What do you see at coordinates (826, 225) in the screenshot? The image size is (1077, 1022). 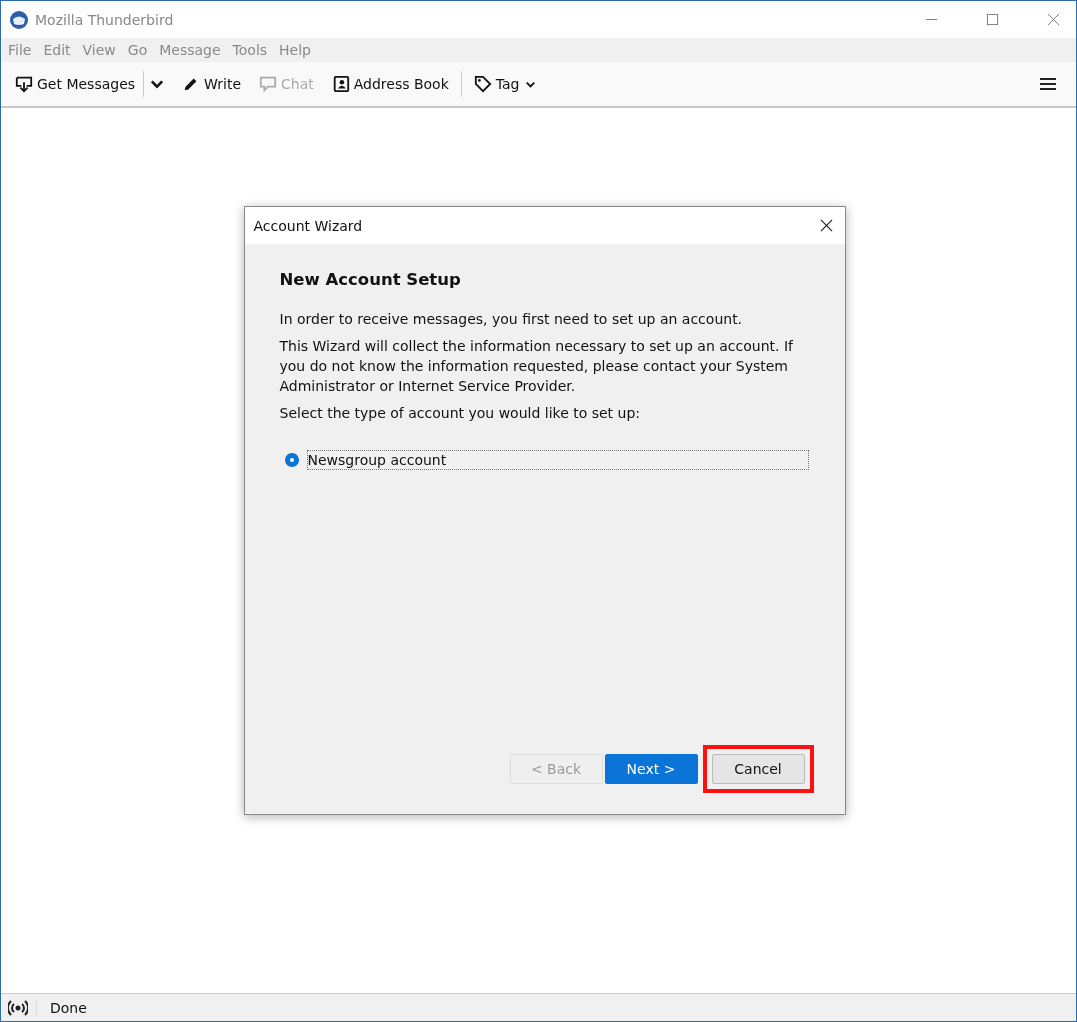 I see `close-icon` at bounding box center [826, 225].